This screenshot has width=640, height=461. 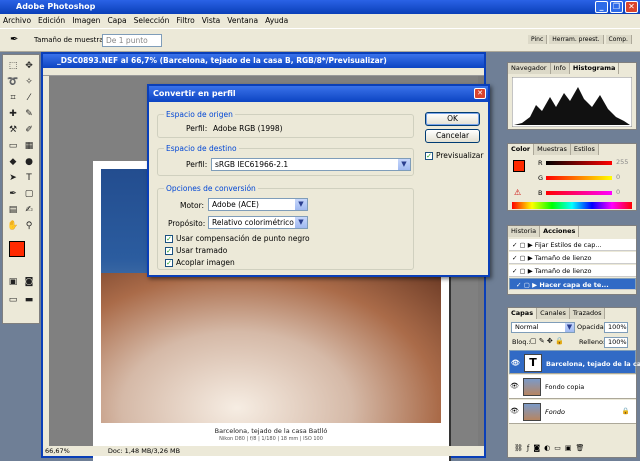 I want to click on gradient-tool-icon: ▦, so click(x=29, y=146).